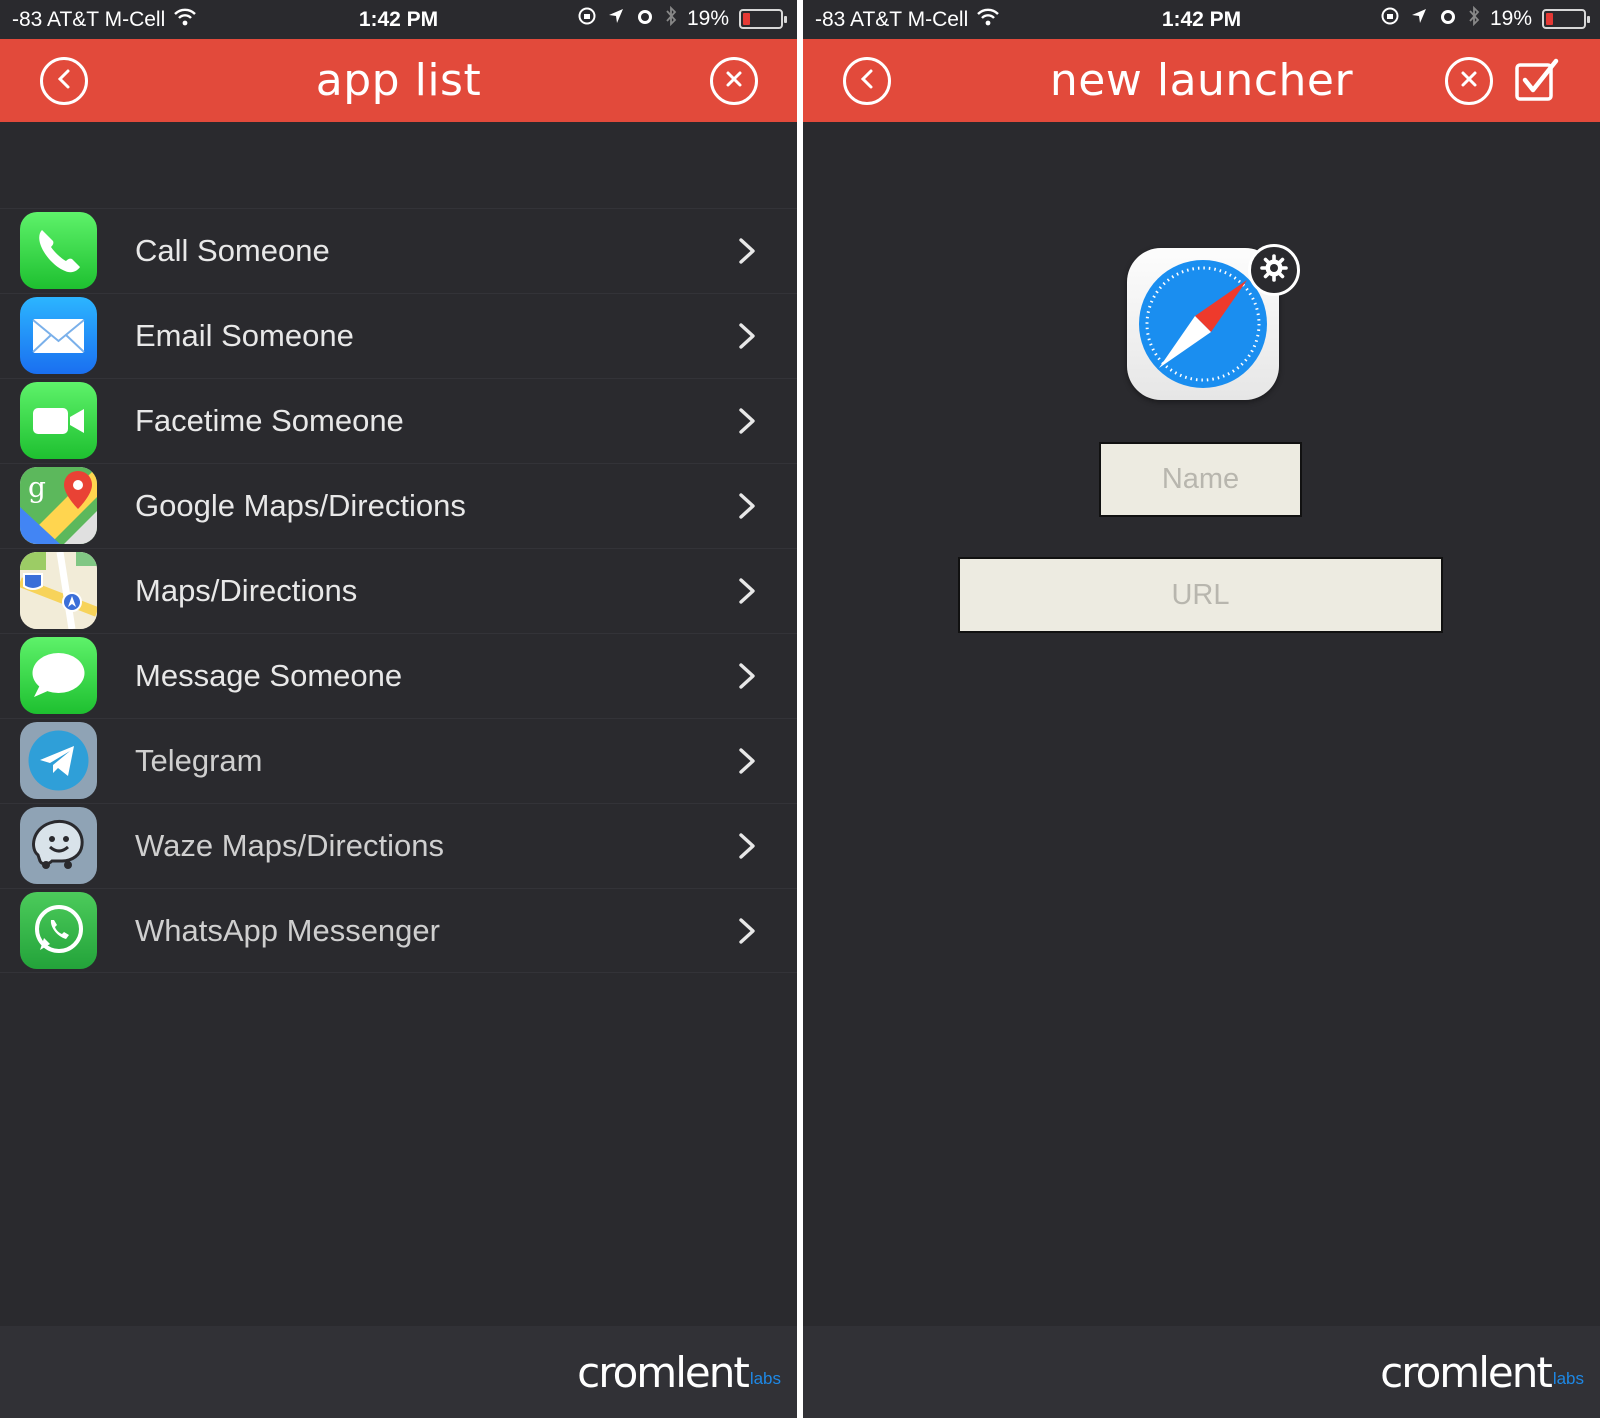  I want to click on list-item-whatsapp: WhatsApp Messenger, so click(398, 930).